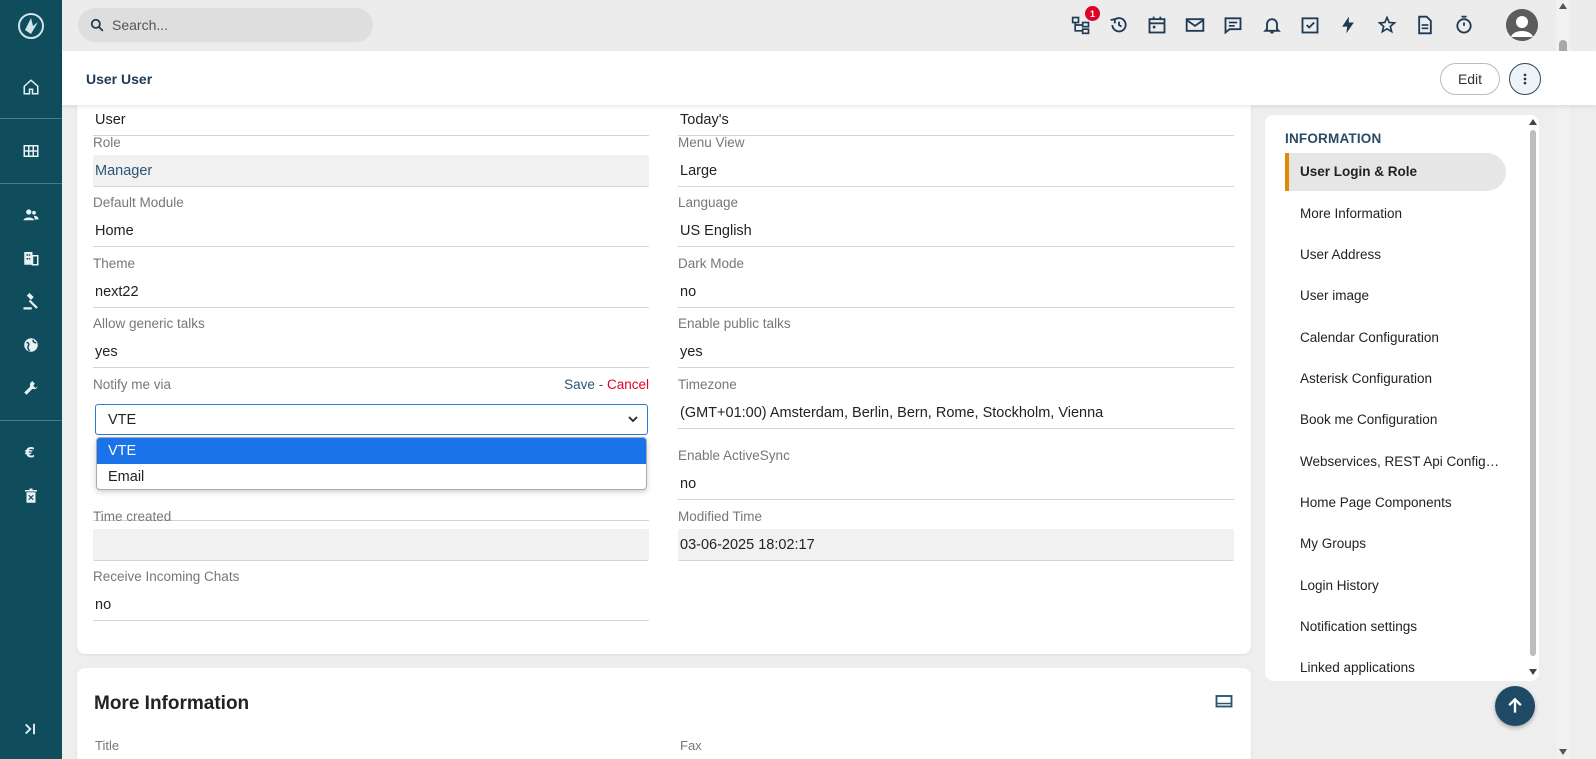 The width and height of the screenshot is (1596, 759). Describe the element at coordinates (1395, 379) in the screenshot. I see `nav-asterisk-configuration: Asterisk Configuration` at that location.